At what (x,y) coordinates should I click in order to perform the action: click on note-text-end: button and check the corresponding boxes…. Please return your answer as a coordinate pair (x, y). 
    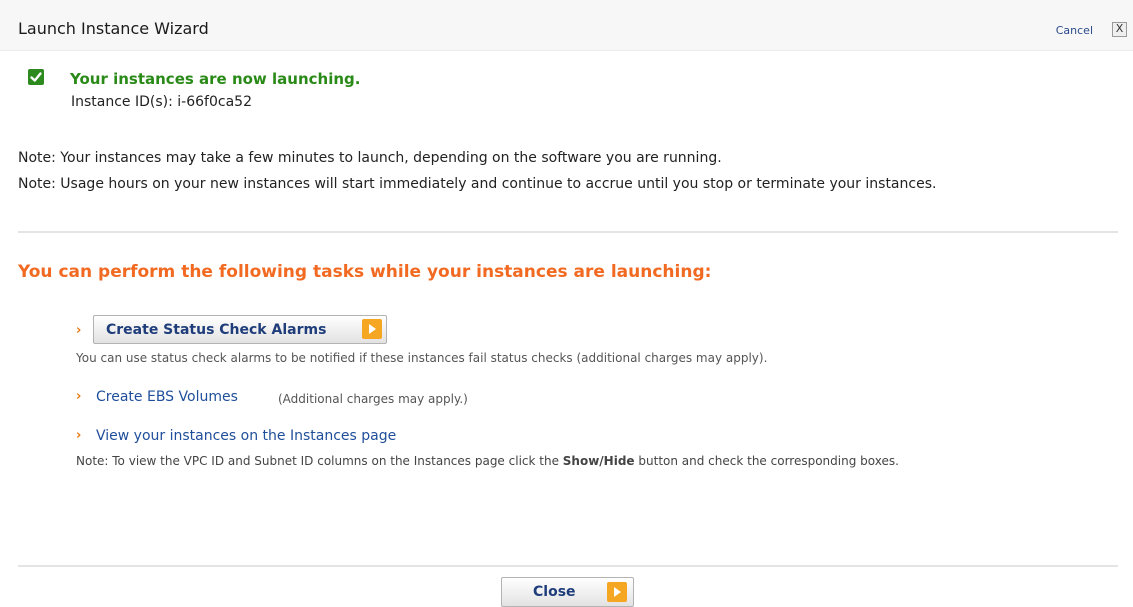
    Looking at the image, I should click on (766, 461).